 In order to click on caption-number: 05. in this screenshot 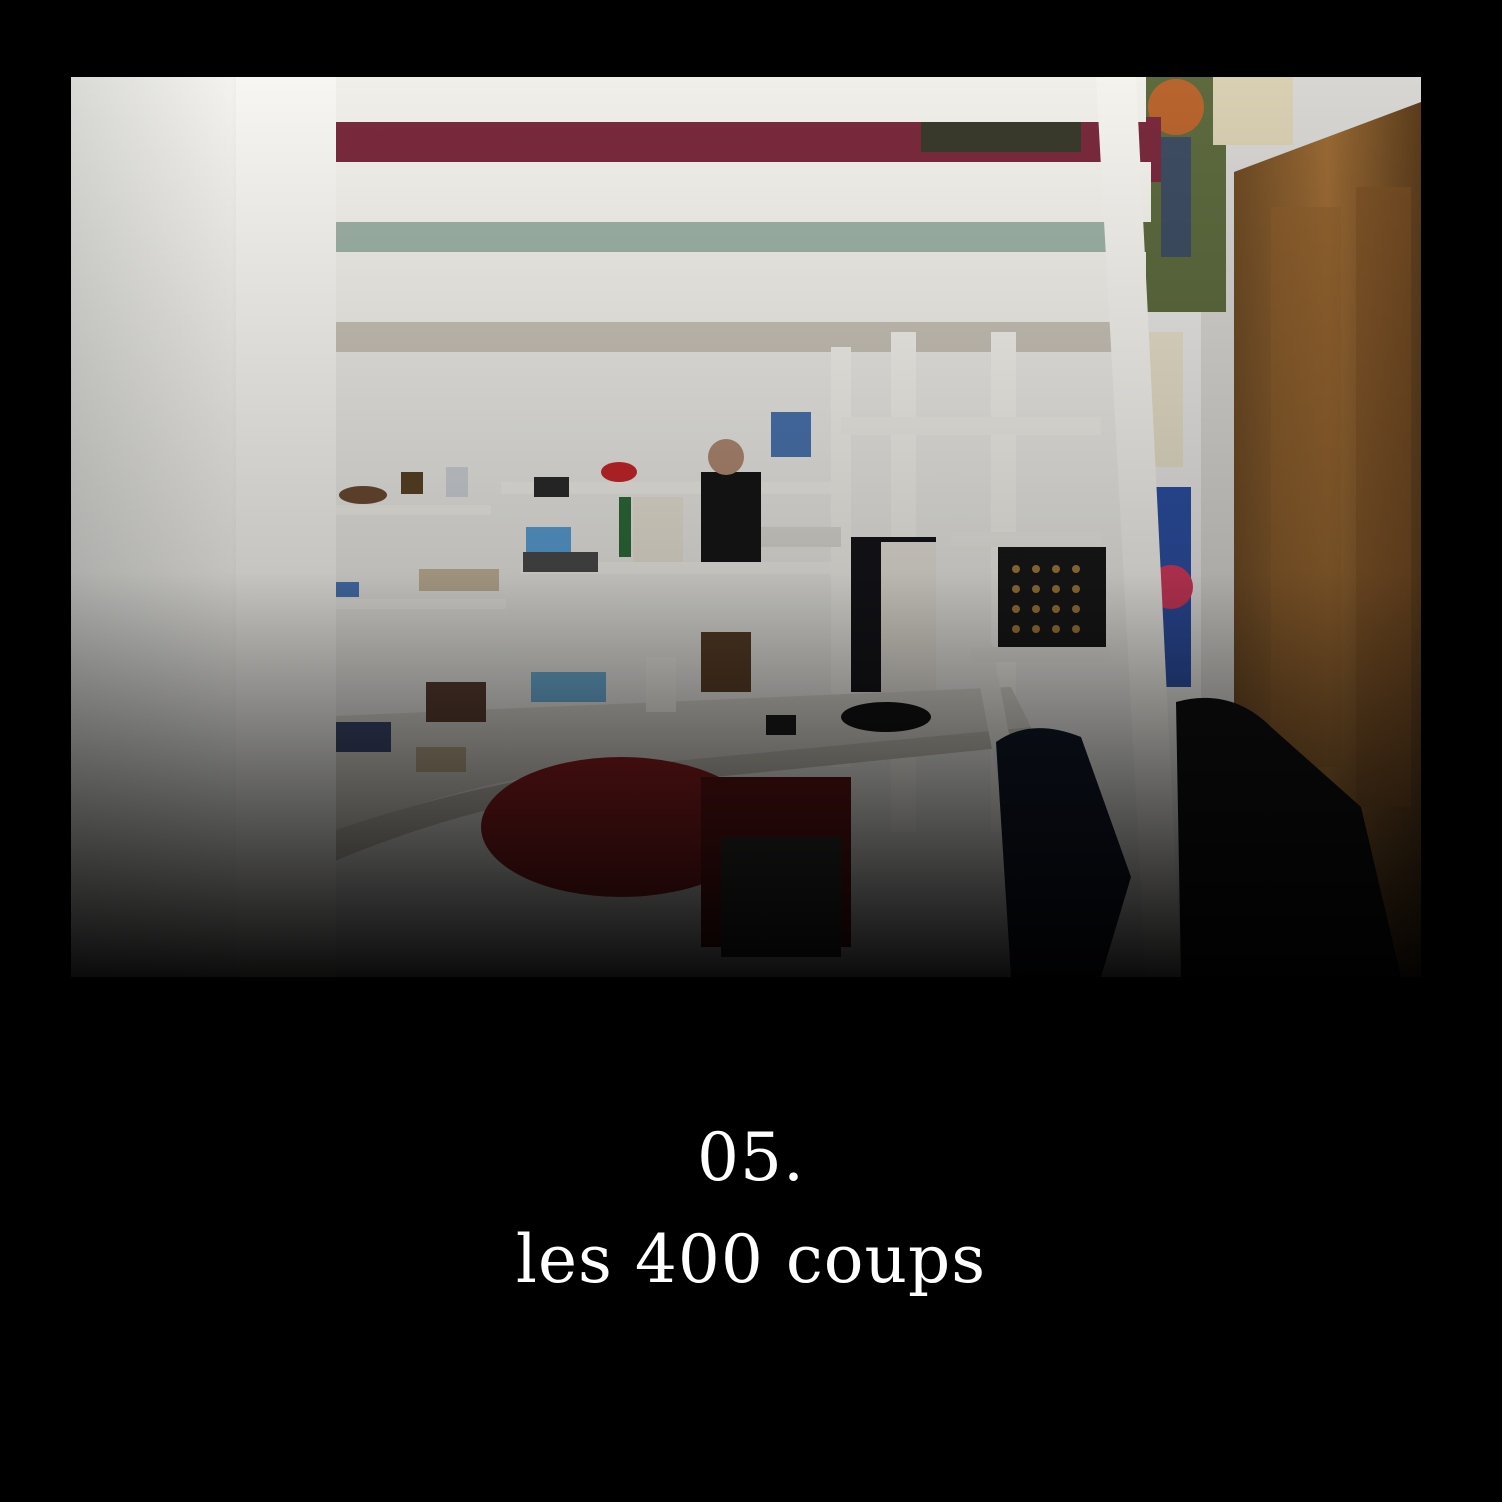, I will do `click(751, 1157)`.